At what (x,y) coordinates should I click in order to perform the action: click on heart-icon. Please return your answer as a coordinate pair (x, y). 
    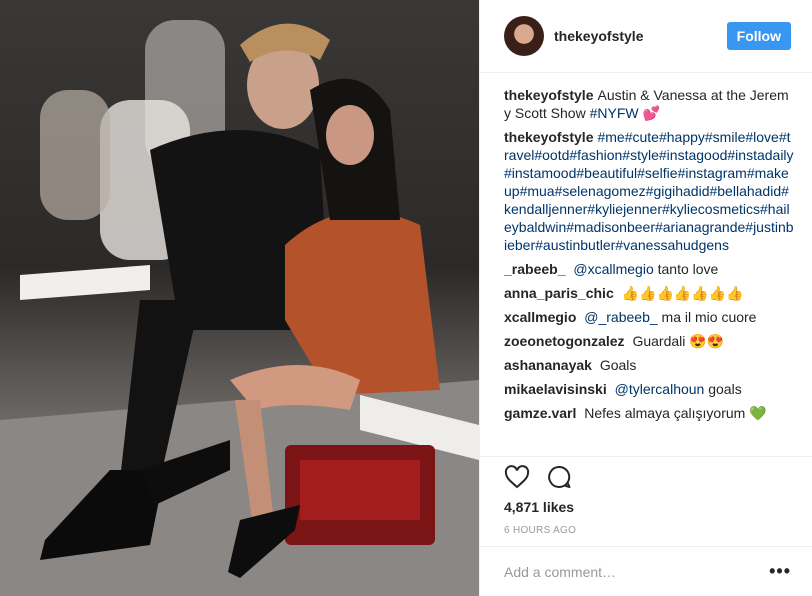
    Looking at the image, I should click on (517, 479).